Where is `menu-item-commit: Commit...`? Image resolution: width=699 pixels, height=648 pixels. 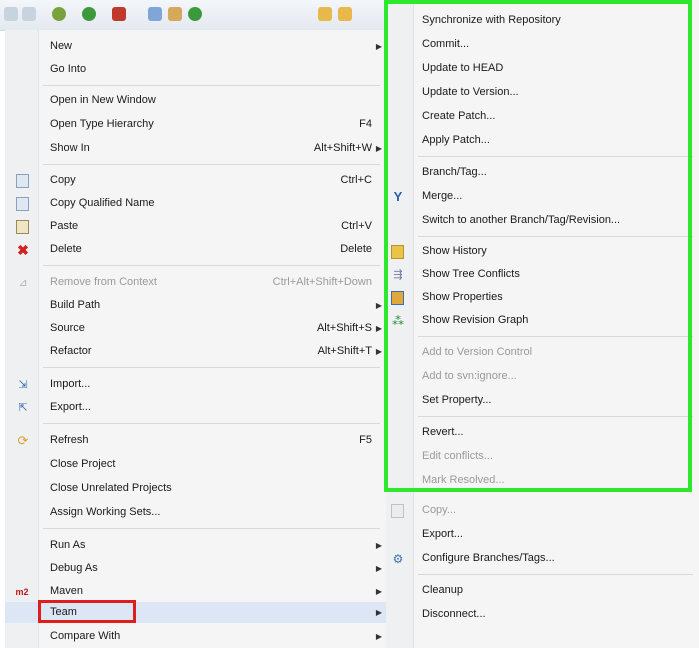 menu-item-commit: Commit... is located at coordinates (542, 44).